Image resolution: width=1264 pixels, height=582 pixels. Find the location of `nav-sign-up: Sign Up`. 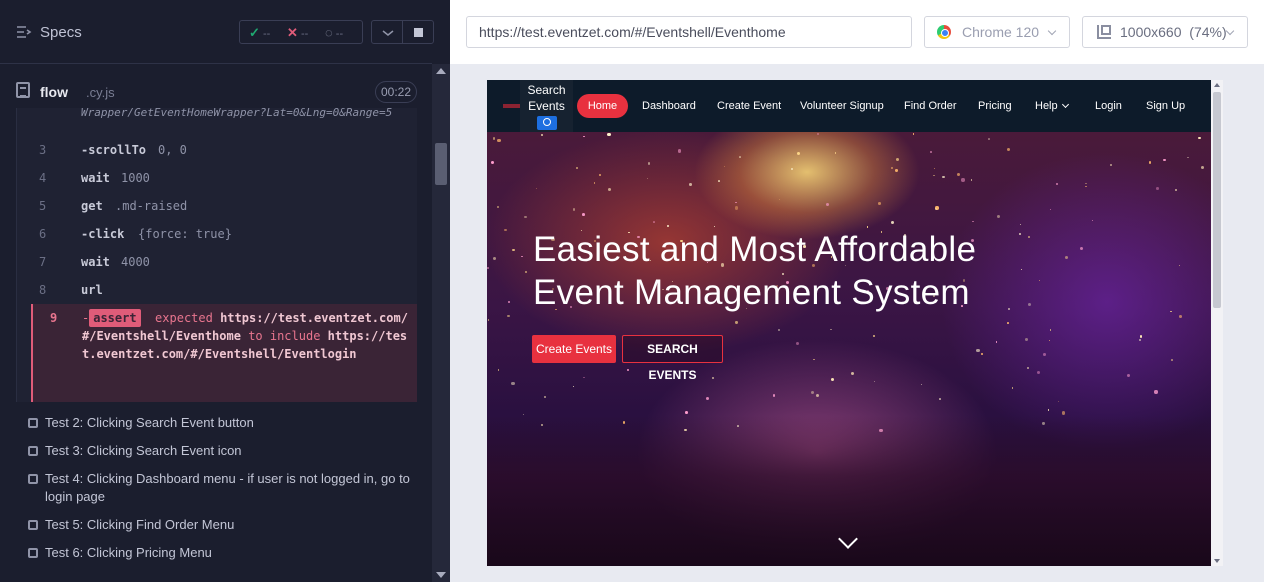

nav-sign-up: Sign Up is located at coordinates (1165, 106).